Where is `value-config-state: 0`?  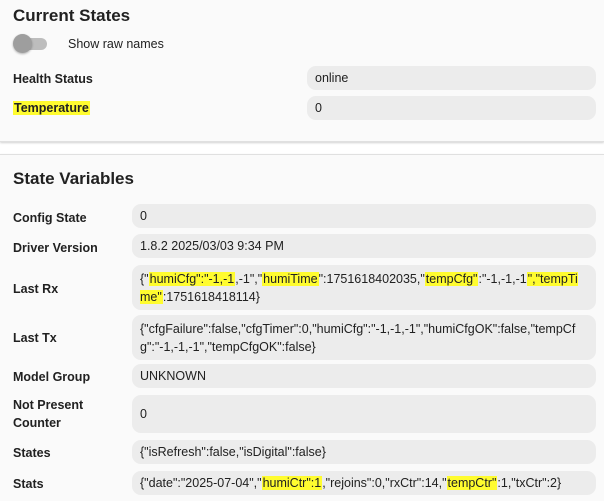 value-config-state: 0 is located at coordinates (364, 216).